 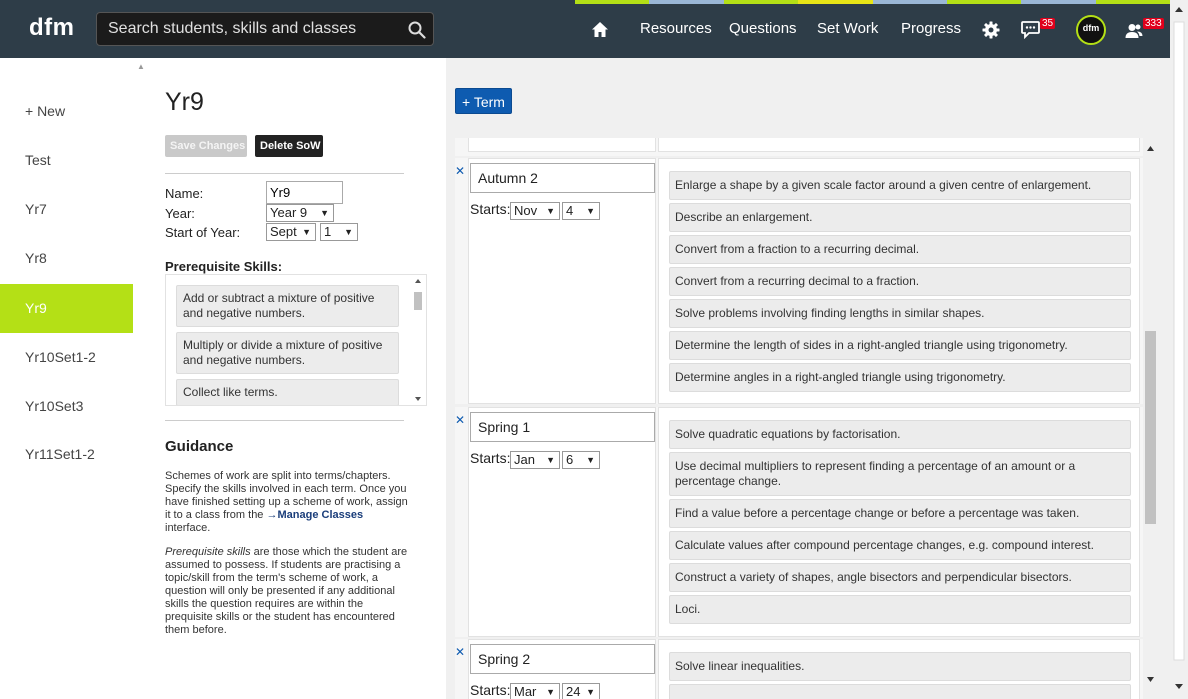 I want to click on color-strip, so click(x=872, y=2).